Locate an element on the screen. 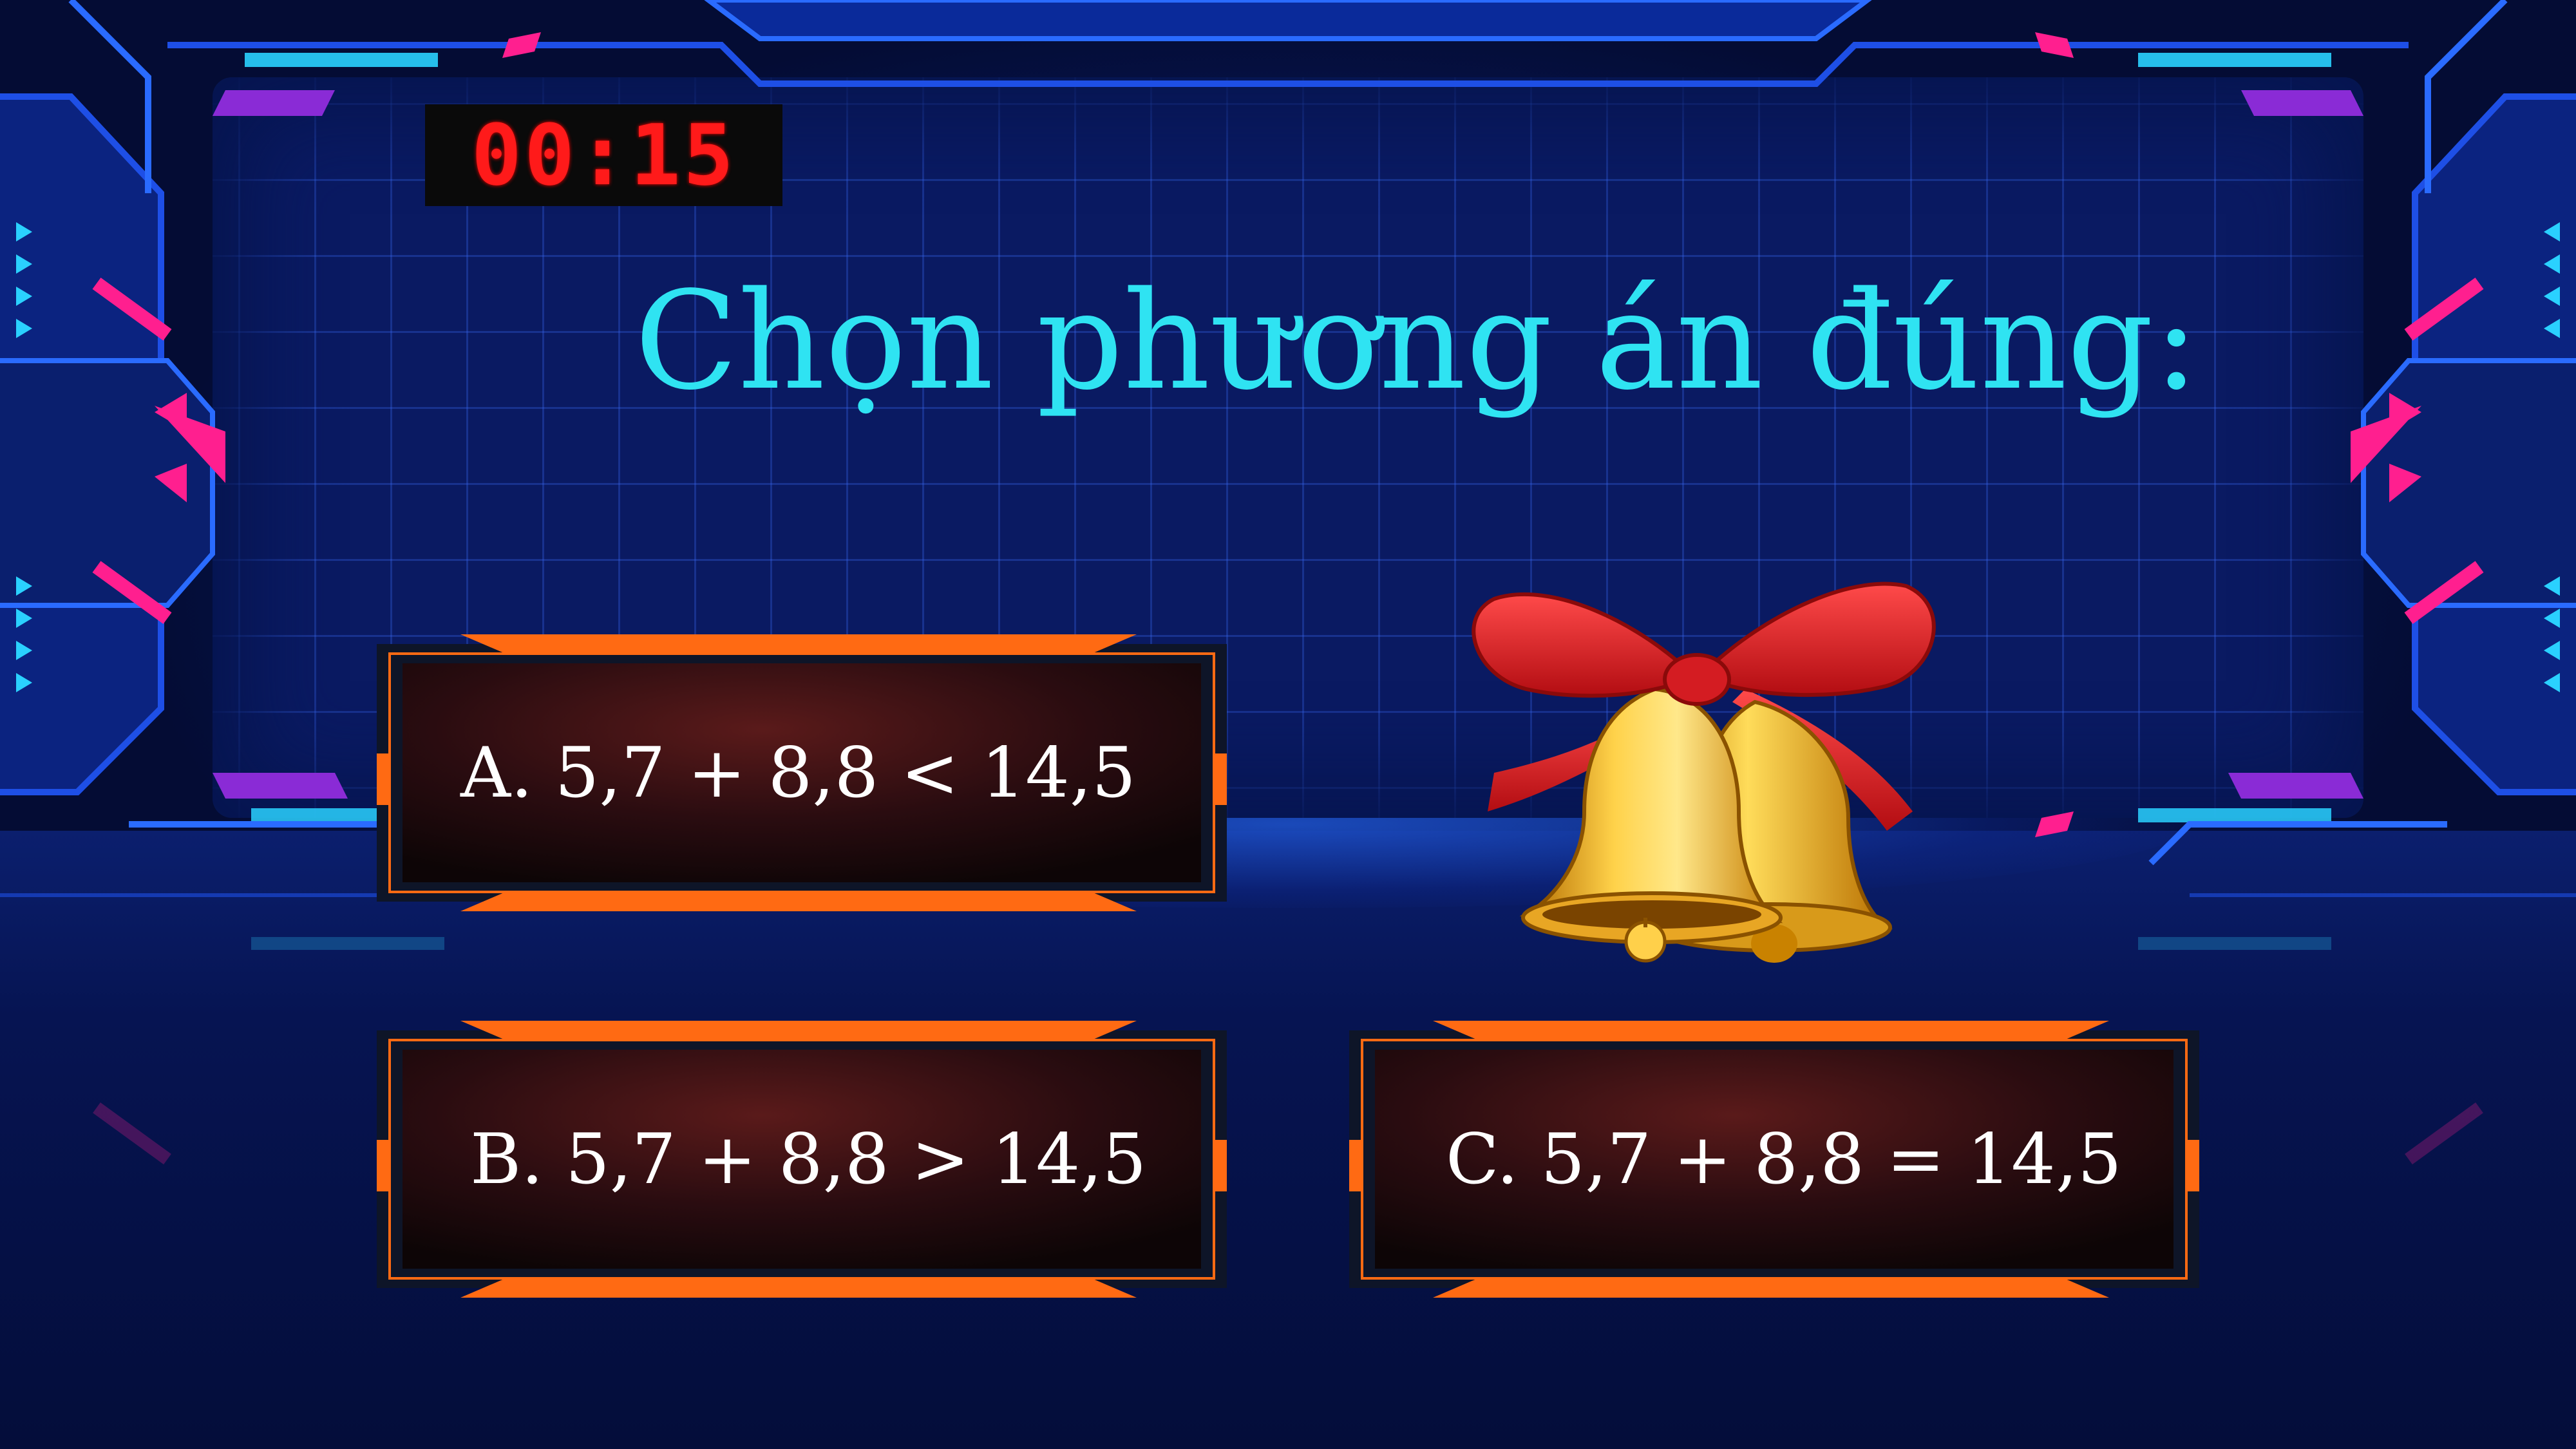 The width and height of the screenshot is (2576, 1449). answer-label: B. 5,7 + 8,8 > 14,5 is located at coordinates (809, 1159).